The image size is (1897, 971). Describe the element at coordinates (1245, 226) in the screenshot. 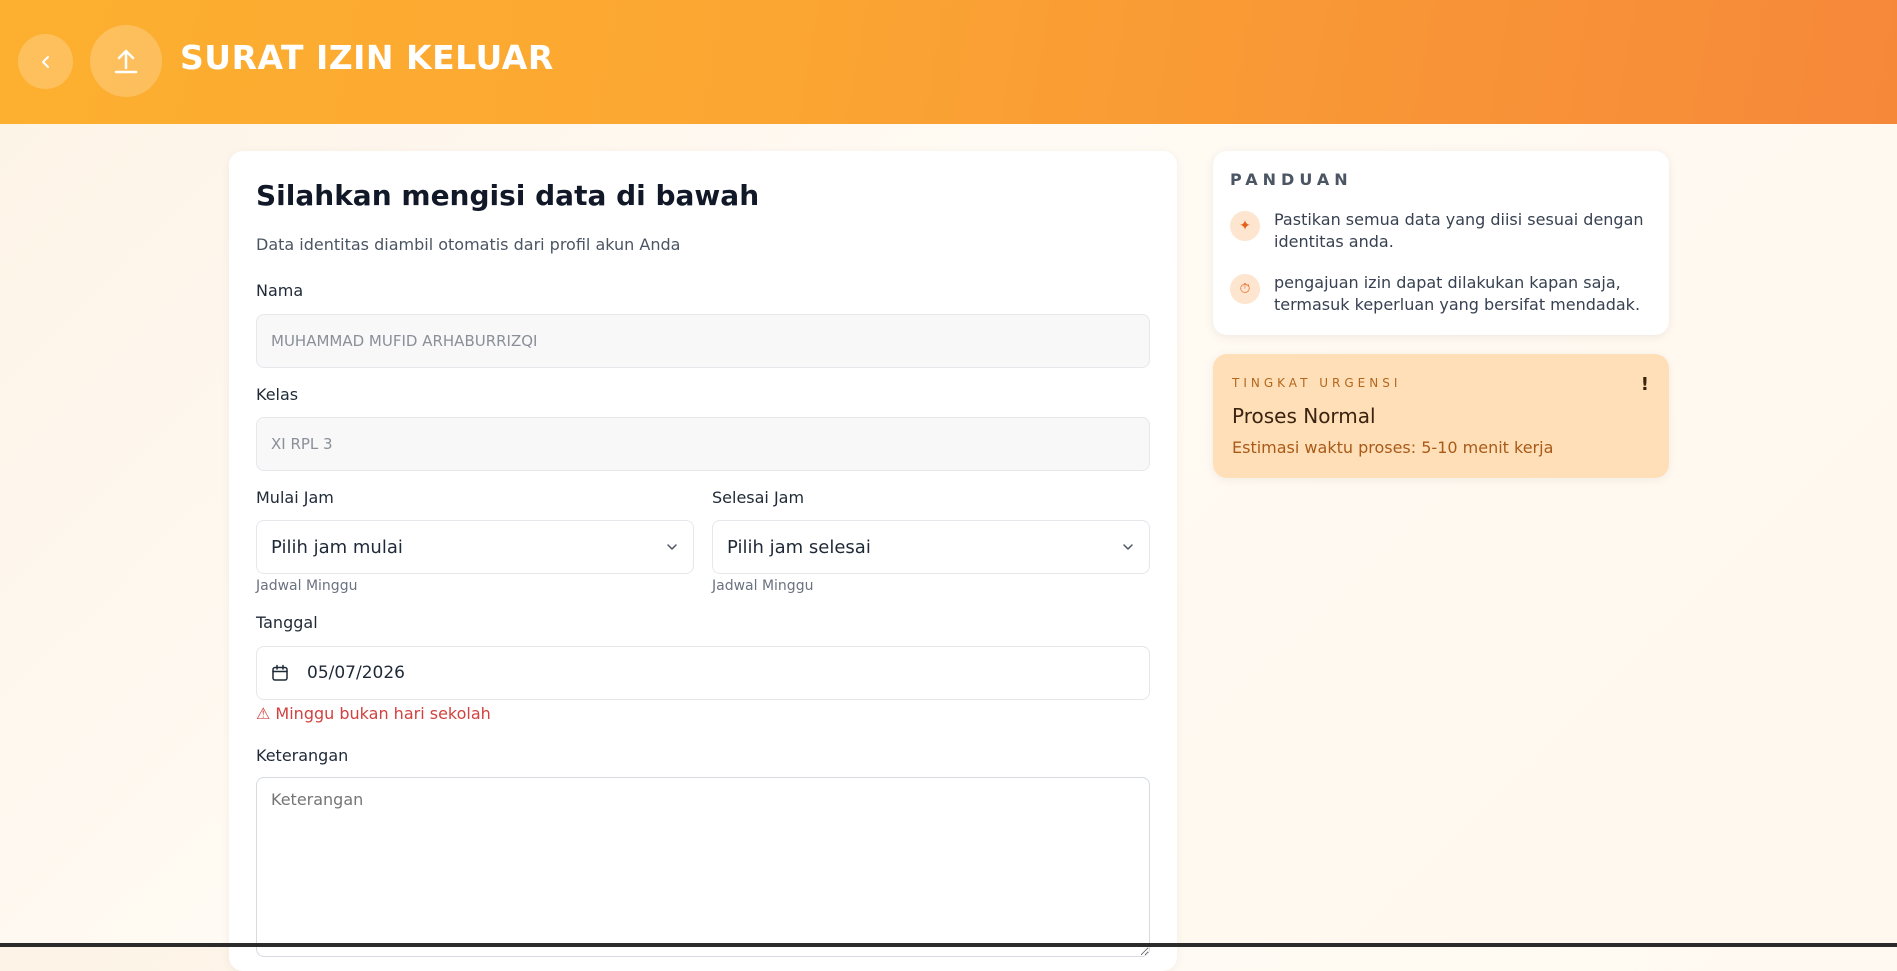

I see `sparkle-icon: ✦` at that location.